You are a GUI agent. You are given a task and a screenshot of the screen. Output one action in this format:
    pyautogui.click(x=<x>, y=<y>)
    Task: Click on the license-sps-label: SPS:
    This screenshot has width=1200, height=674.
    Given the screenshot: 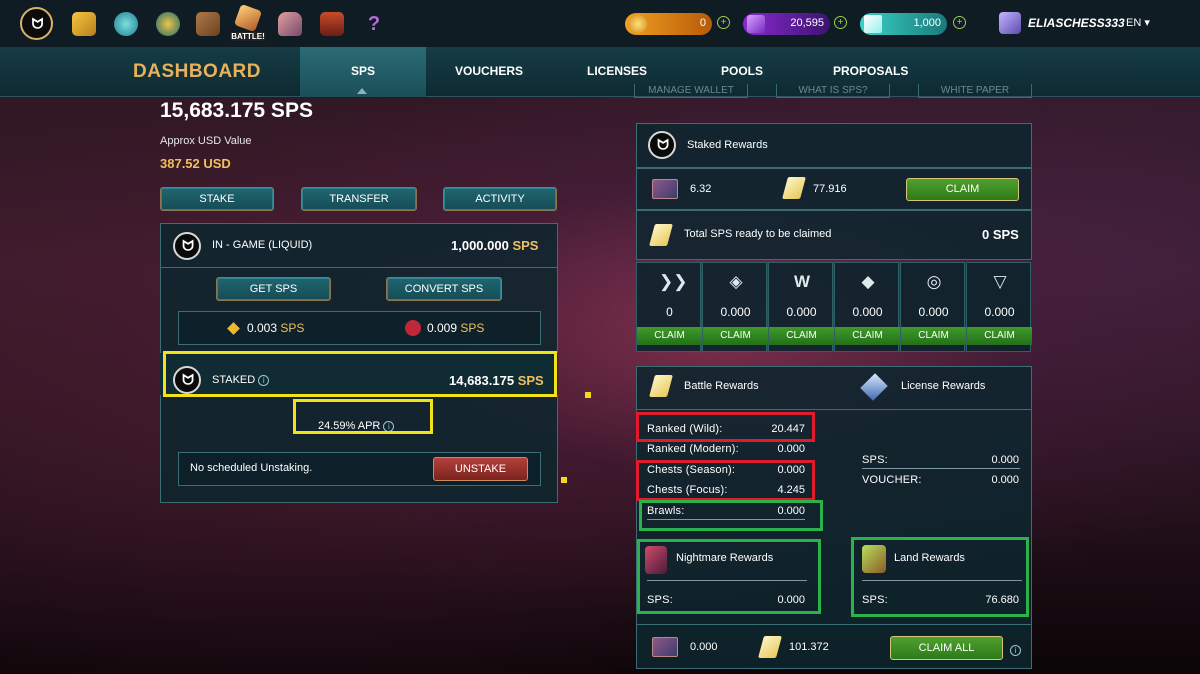 What is the action you would take?
    pyautogui.click(x=875, y=460)
    